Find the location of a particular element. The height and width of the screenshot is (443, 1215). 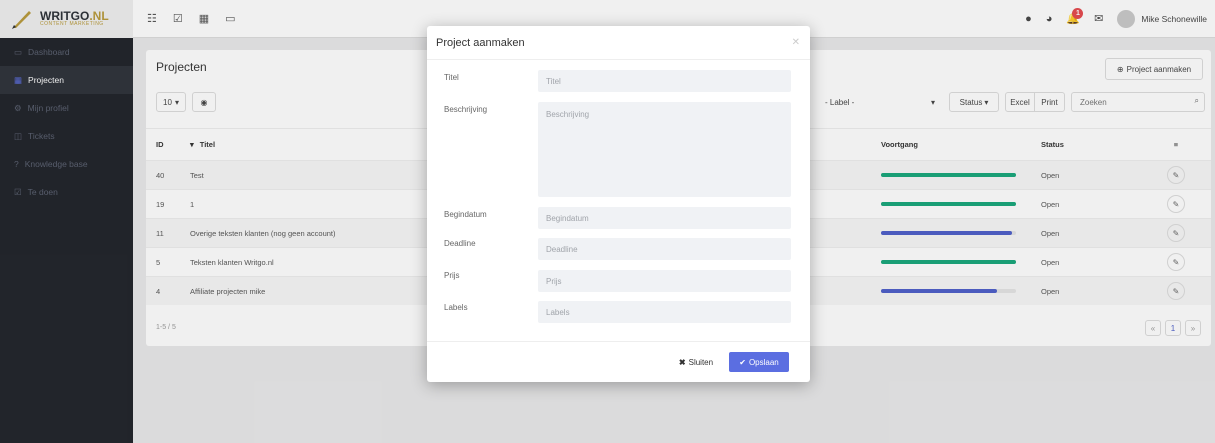

close-button: ✖ Sluiten is located at coordinates (696, 362).